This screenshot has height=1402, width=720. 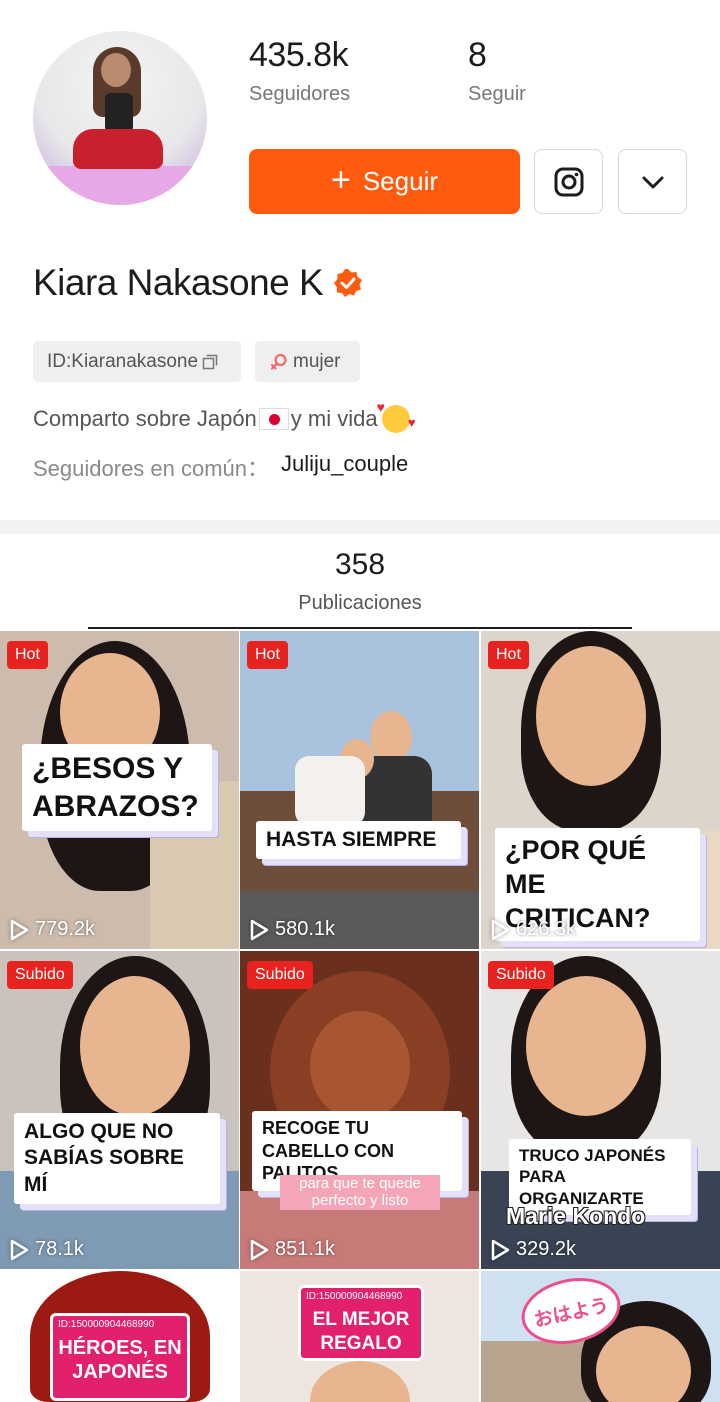 I want to click on post-tile: ID:150000904468990 HÉROES, EN JAPONÉS, so click(x=119, y=1336).